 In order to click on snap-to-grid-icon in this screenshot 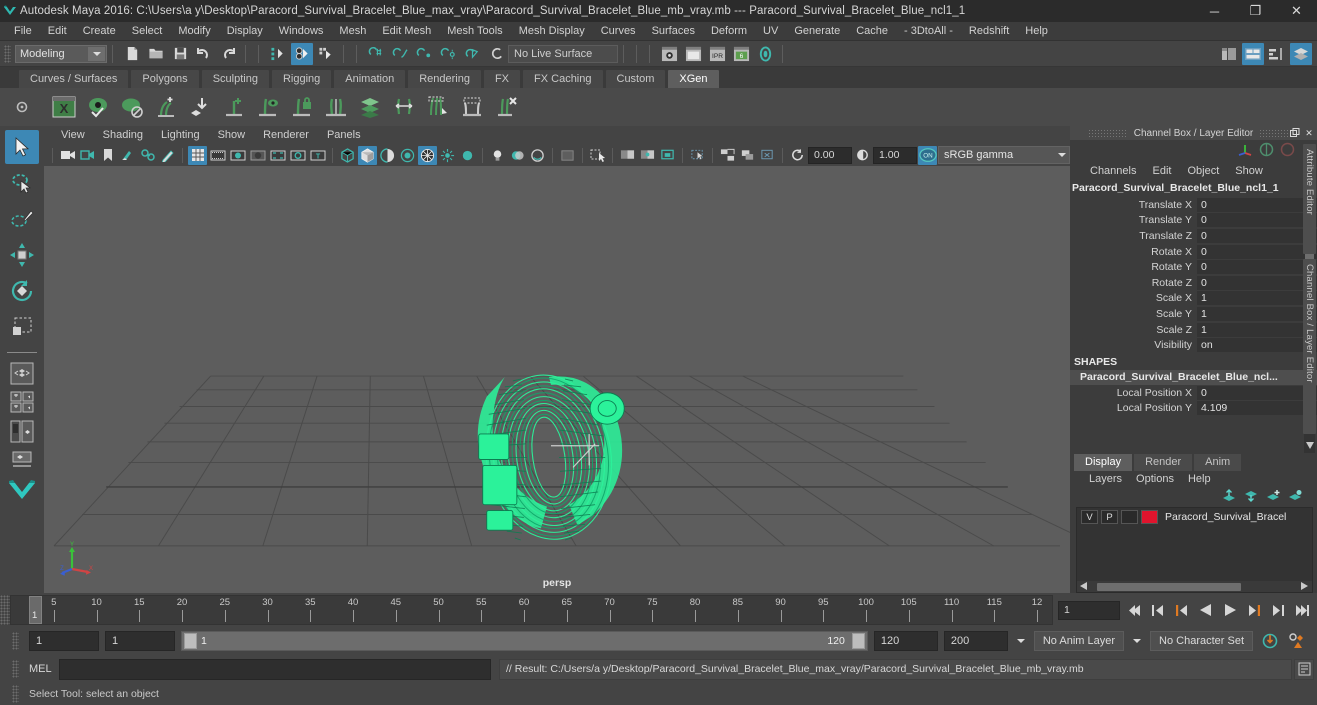, I will do `click(376, 54)`.